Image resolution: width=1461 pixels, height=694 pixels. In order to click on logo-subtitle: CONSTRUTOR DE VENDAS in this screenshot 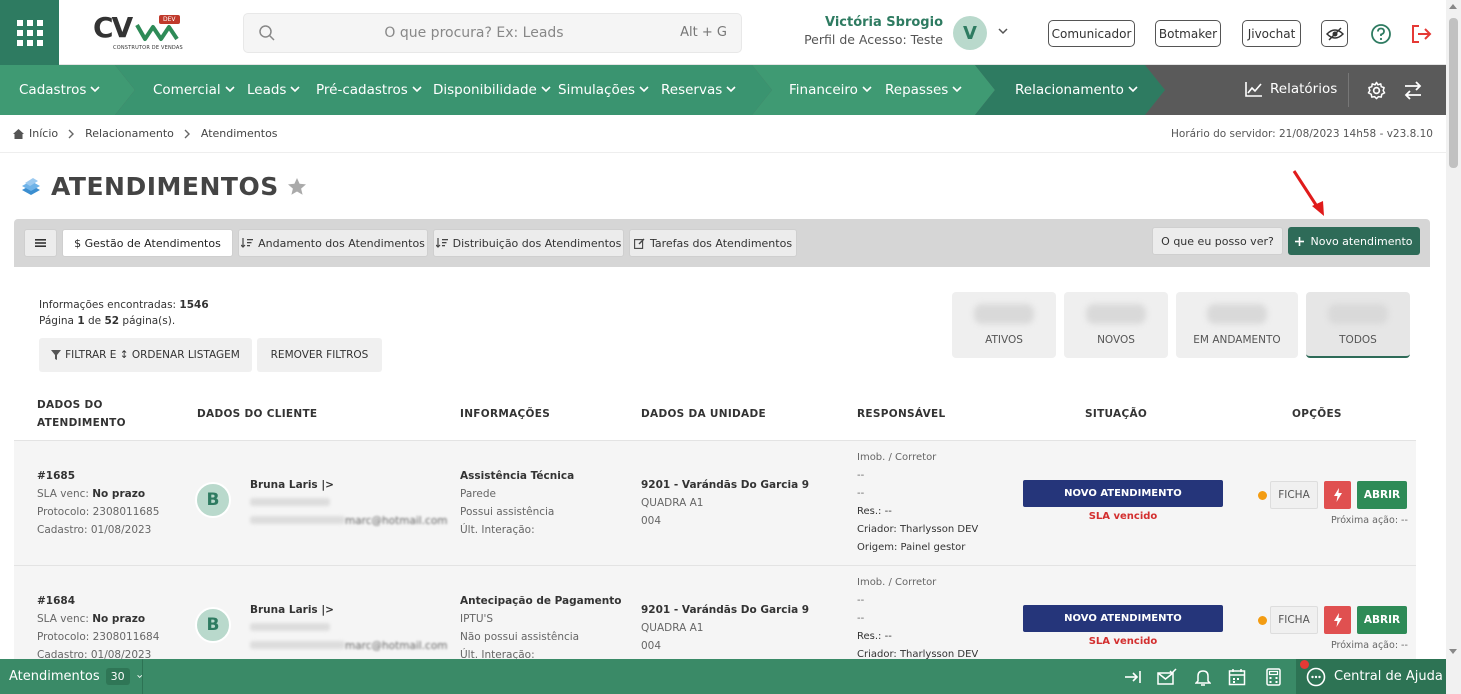, I will do `click(148, 48)`.